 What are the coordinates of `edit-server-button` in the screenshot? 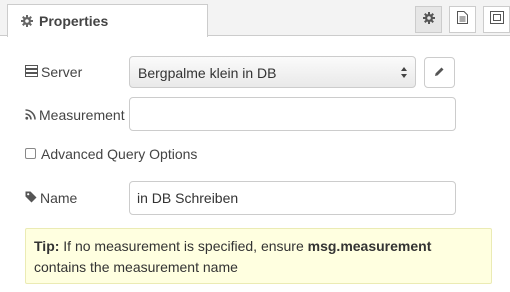 It's located at (439, 72).